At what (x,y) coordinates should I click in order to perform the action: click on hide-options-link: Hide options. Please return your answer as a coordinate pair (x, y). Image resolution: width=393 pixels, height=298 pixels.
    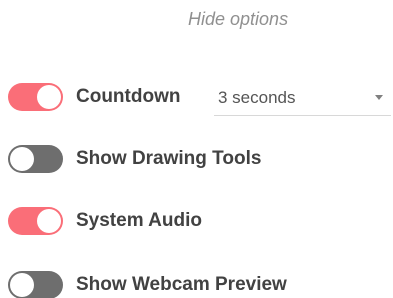
    Looking at the image, I should click on (238, 19).